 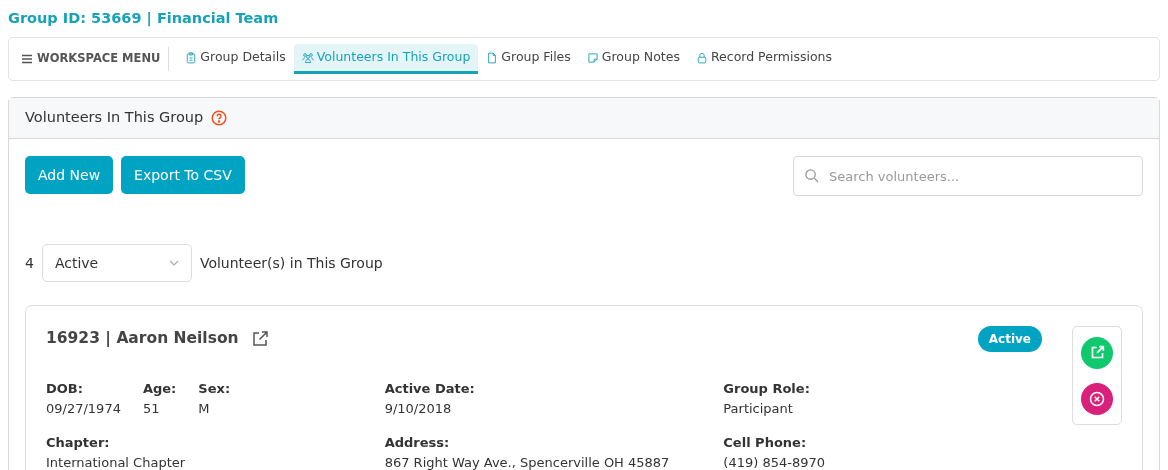 I want to click on workspace-menu-button: WORKSPACE MENU, so click(x=95, y=59).